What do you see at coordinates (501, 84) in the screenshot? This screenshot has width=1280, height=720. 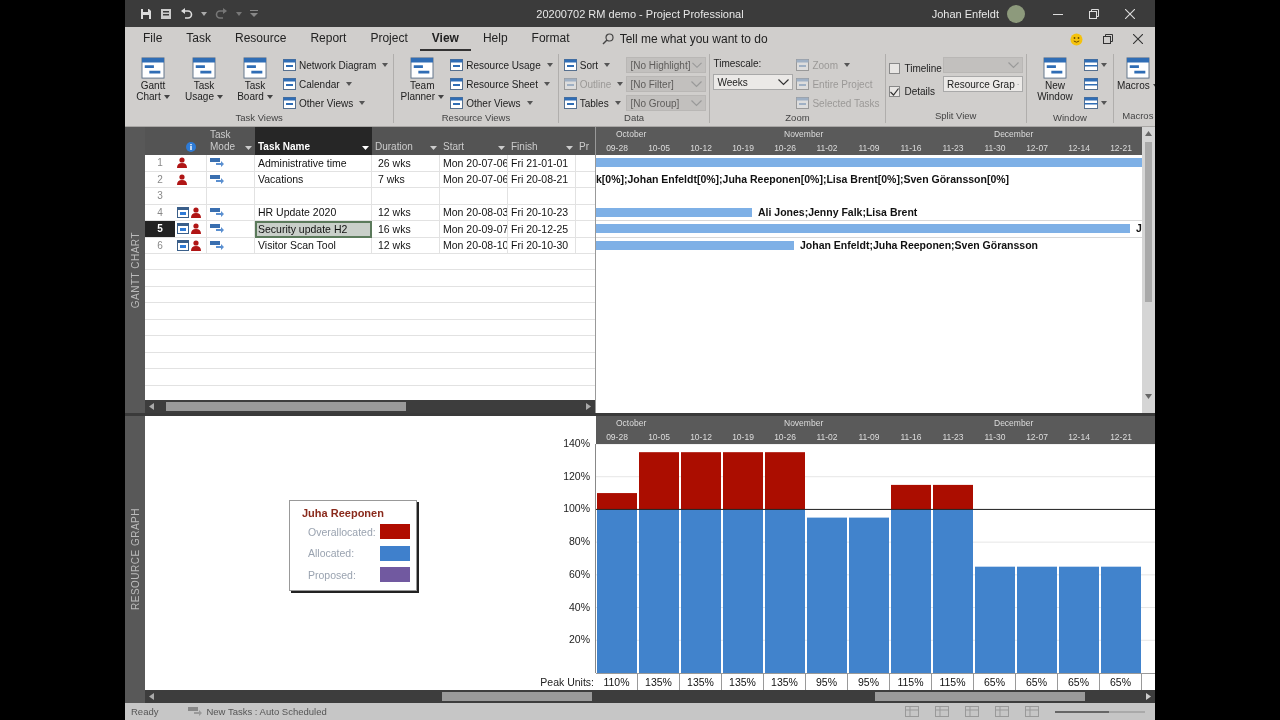 I see `ribbon-button: Resource Sheet` at bounding box center [501, 84].